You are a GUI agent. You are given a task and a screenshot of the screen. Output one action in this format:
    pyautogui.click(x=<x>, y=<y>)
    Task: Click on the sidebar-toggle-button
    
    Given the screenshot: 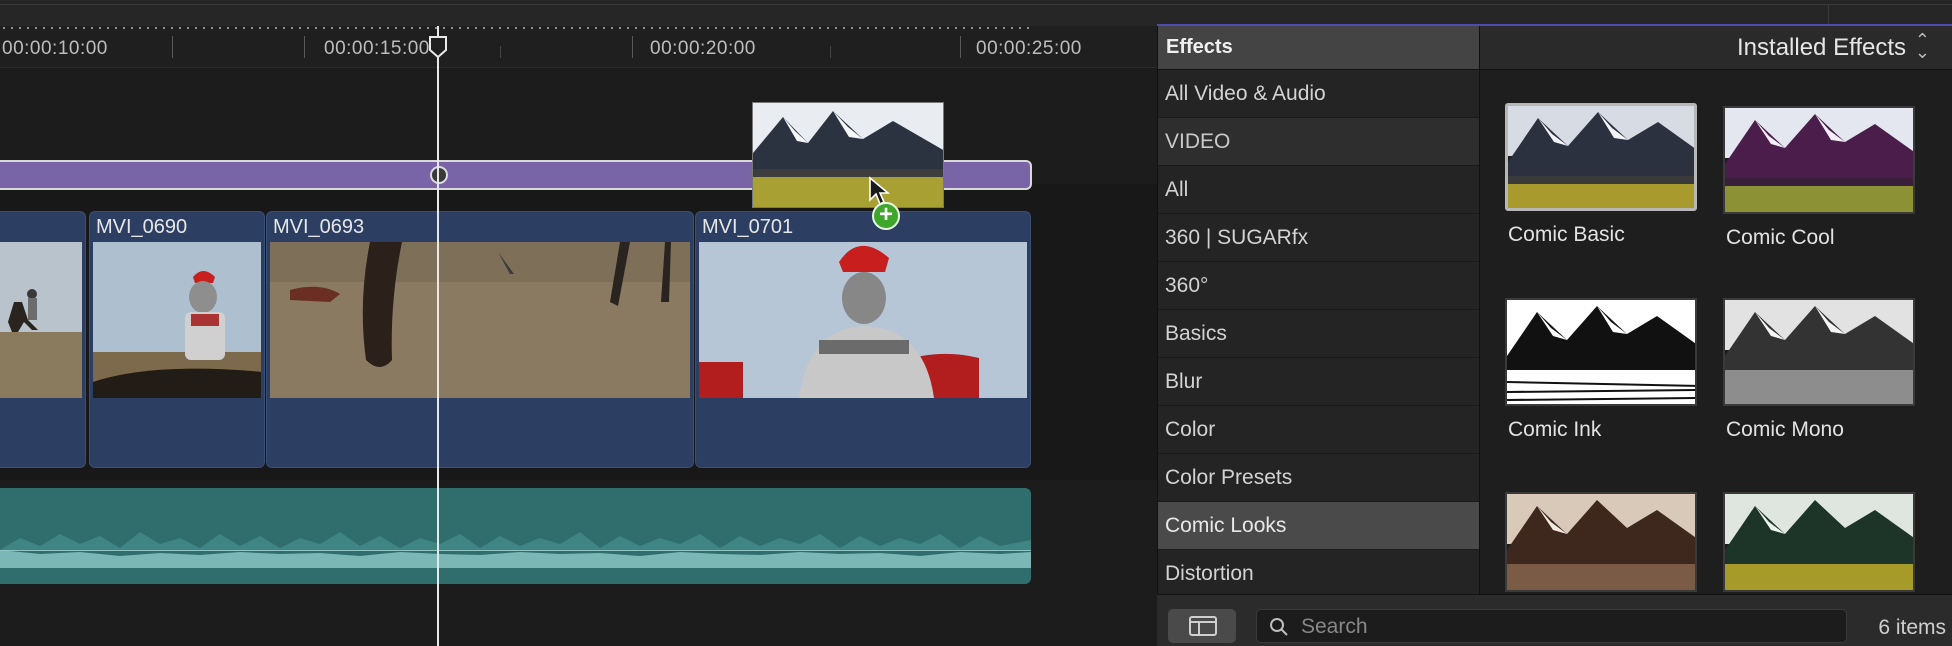 What is the action you would take?
    pyautogui.click(x=1202, y=626)
    